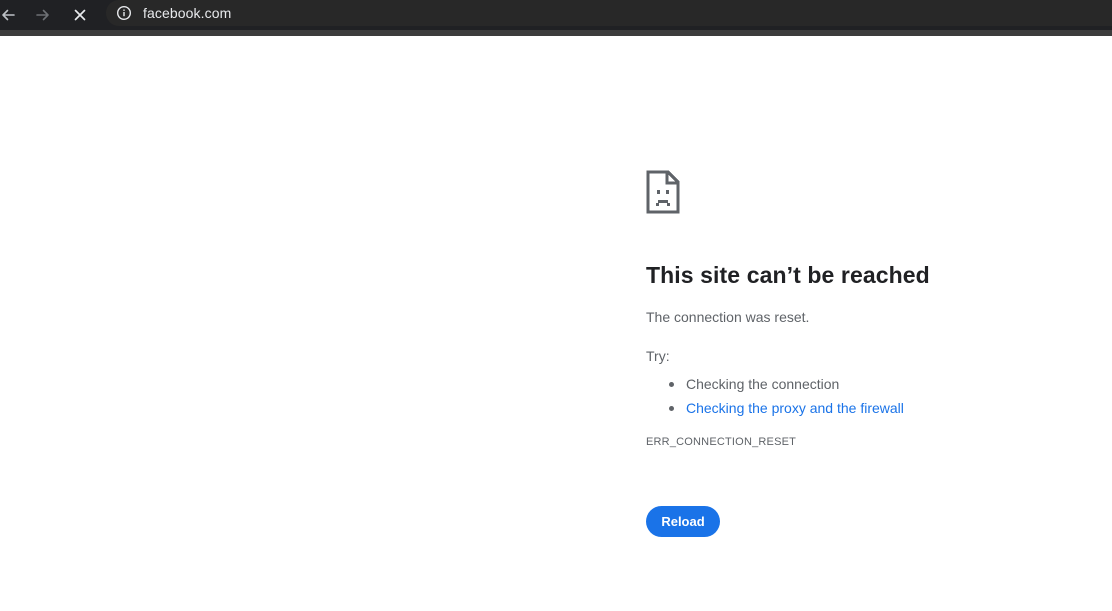 This screenshot has height=611, width=1112. What do you see at coordinates (721, 442) in the screenshot?
I see `error-code: ERR_CONNECTION_RESET` at bounding box center [721, 442].